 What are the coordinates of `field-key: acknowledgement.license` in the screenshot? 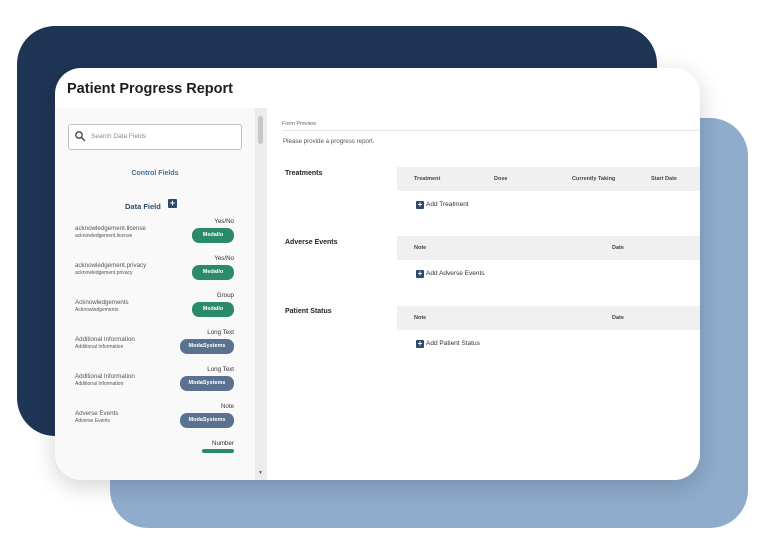 It's located at (104, 236).